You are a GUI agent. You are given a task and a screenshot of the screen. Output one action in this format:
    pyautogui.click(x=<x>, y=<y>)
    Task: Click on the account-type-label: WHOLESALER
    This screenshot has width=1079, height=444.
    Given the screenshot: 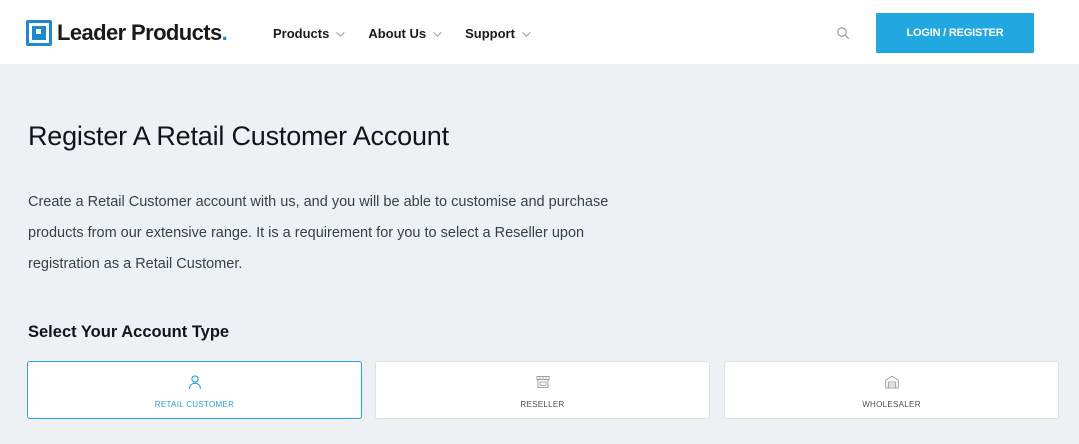 What is the action you would take?
    pyautogui.click(x=891, y=404)
    